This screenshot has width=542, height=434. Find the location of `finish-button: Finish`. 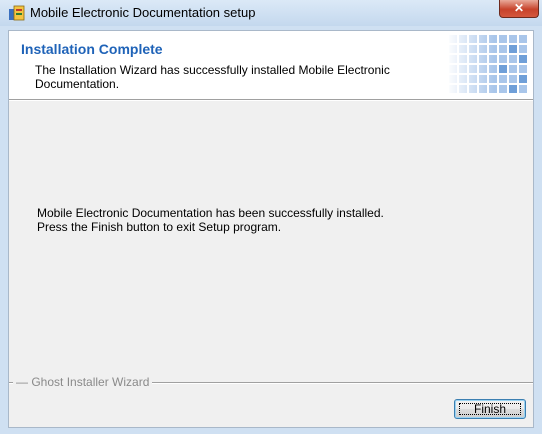

finish-button: Finish is located at coordinates (490, 409).